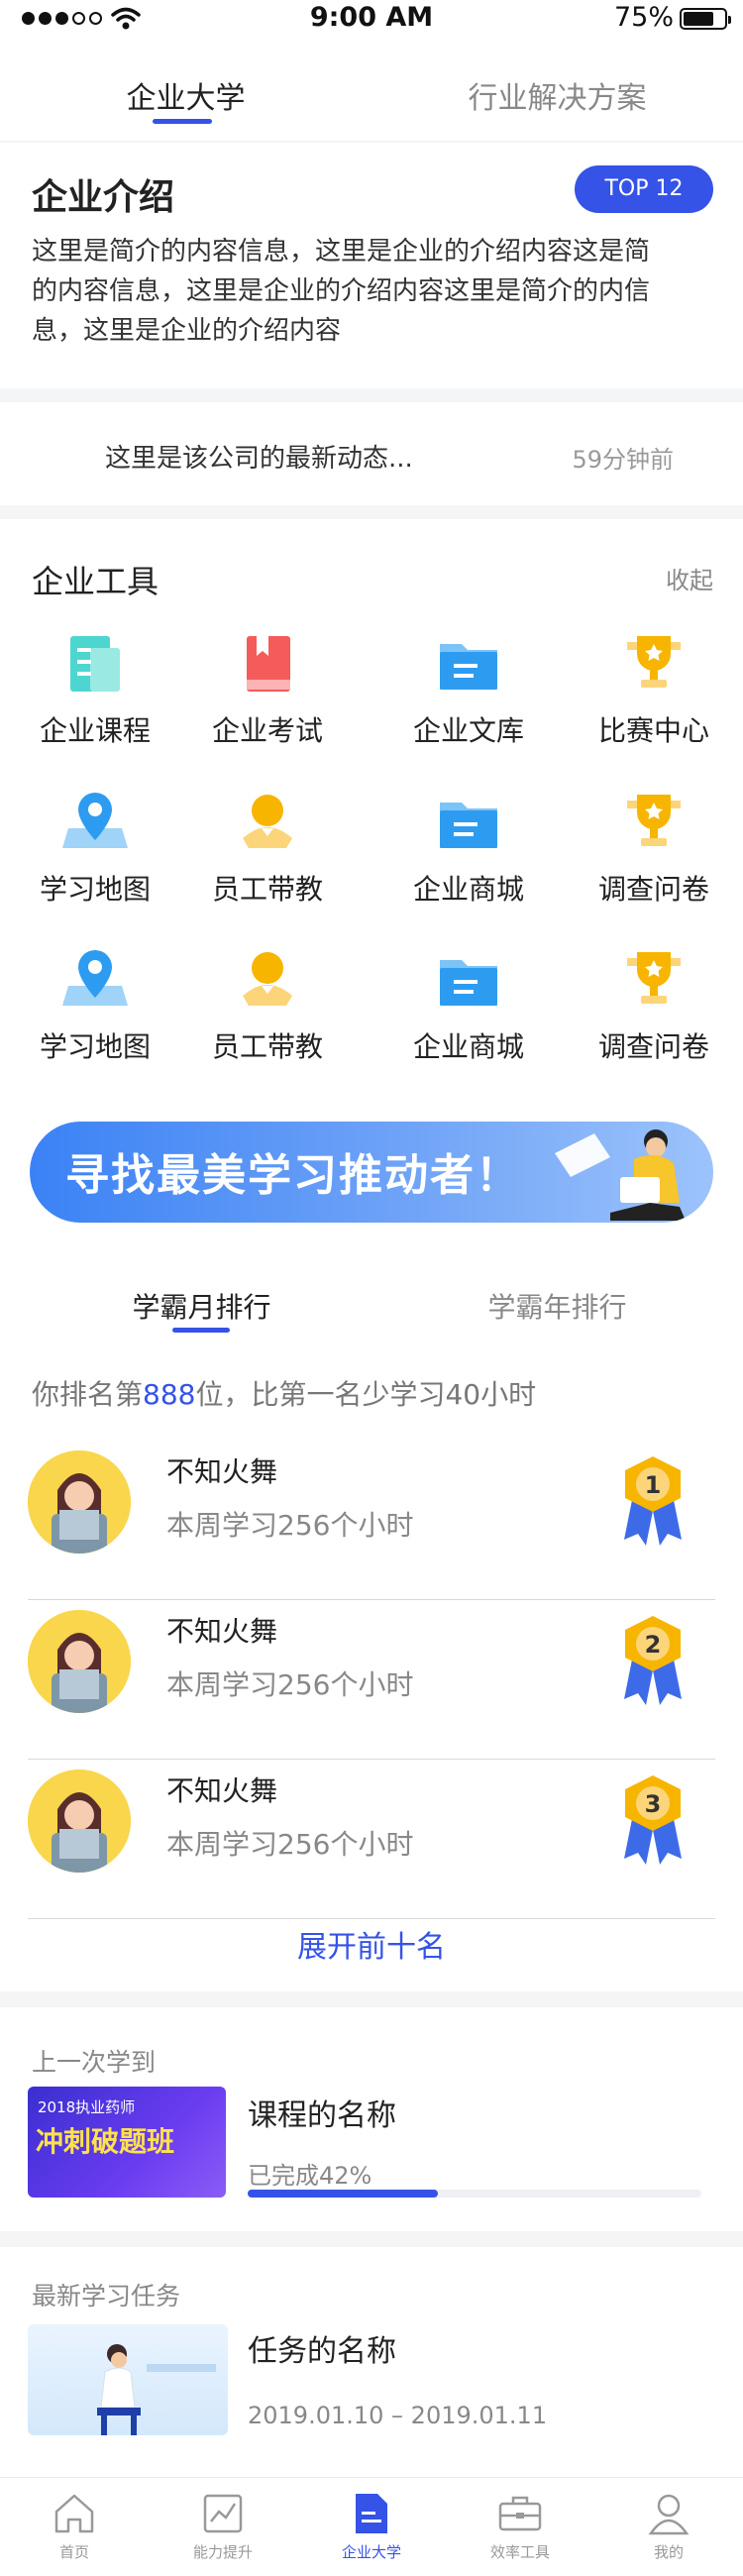  I want to click on battery-icon, so click(705, 19).